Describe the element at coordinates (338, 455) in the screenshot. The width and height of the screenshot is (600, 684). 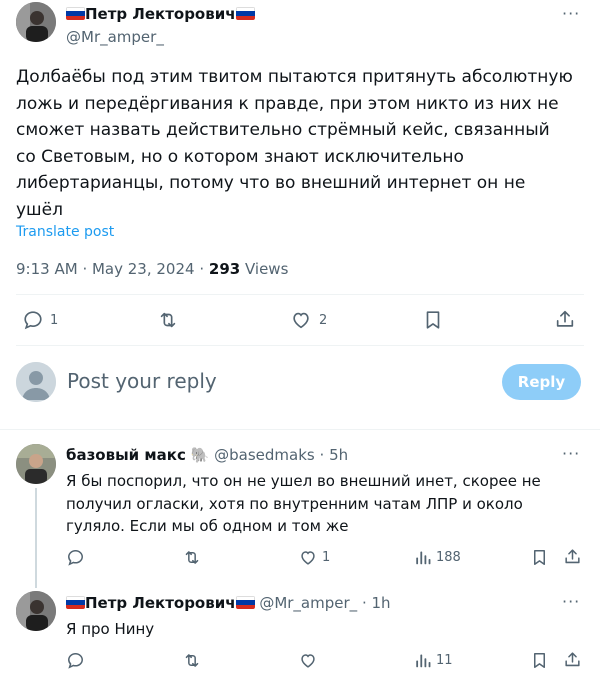
I see `reply-time: 5h` at that location.